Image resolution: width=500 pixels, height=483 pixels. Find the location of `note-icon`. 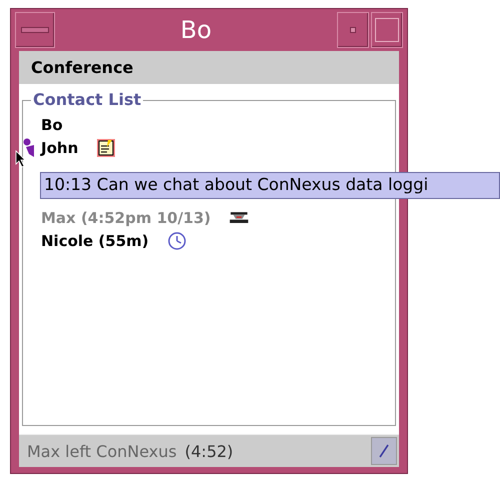

note-icon is located at coordinates (106, 148).